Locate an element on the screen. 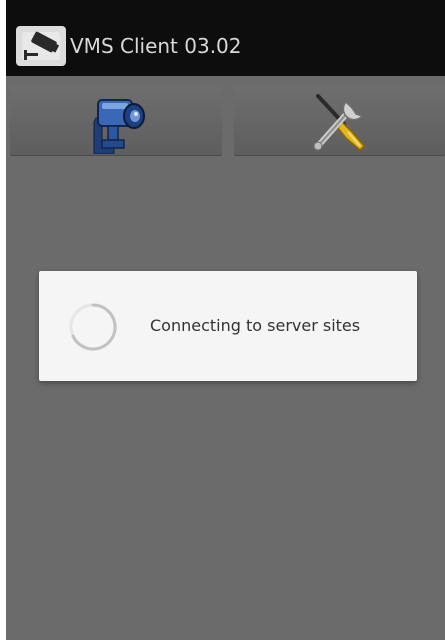 The height and width of the screenshot is (640, 445). action-bar: VMS Client 03.02 is located at coordinates (225, 38).